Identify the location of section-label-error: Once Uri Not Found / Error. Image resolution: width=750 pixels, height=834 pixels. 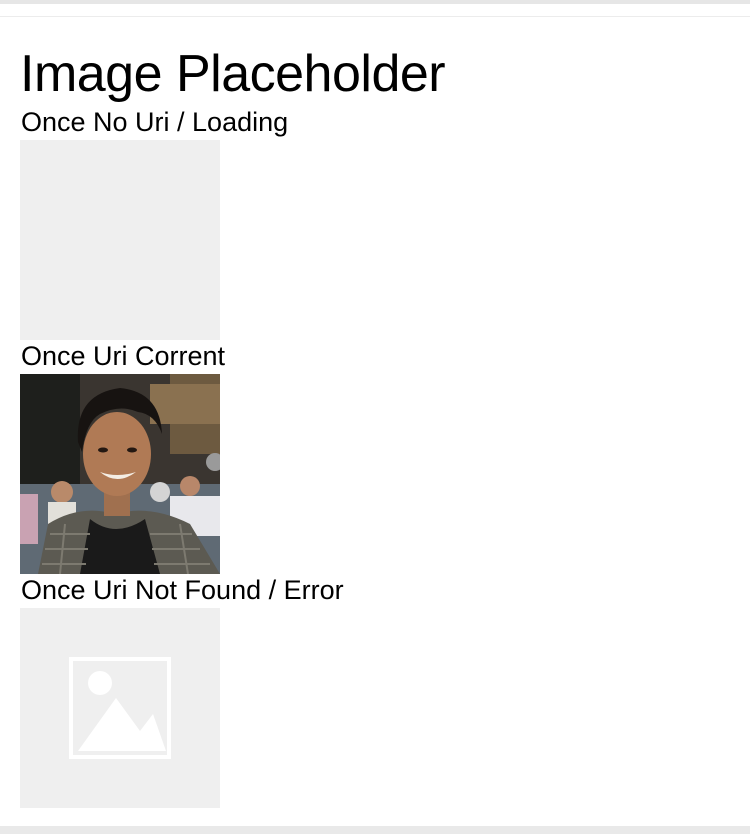
(182, 590).